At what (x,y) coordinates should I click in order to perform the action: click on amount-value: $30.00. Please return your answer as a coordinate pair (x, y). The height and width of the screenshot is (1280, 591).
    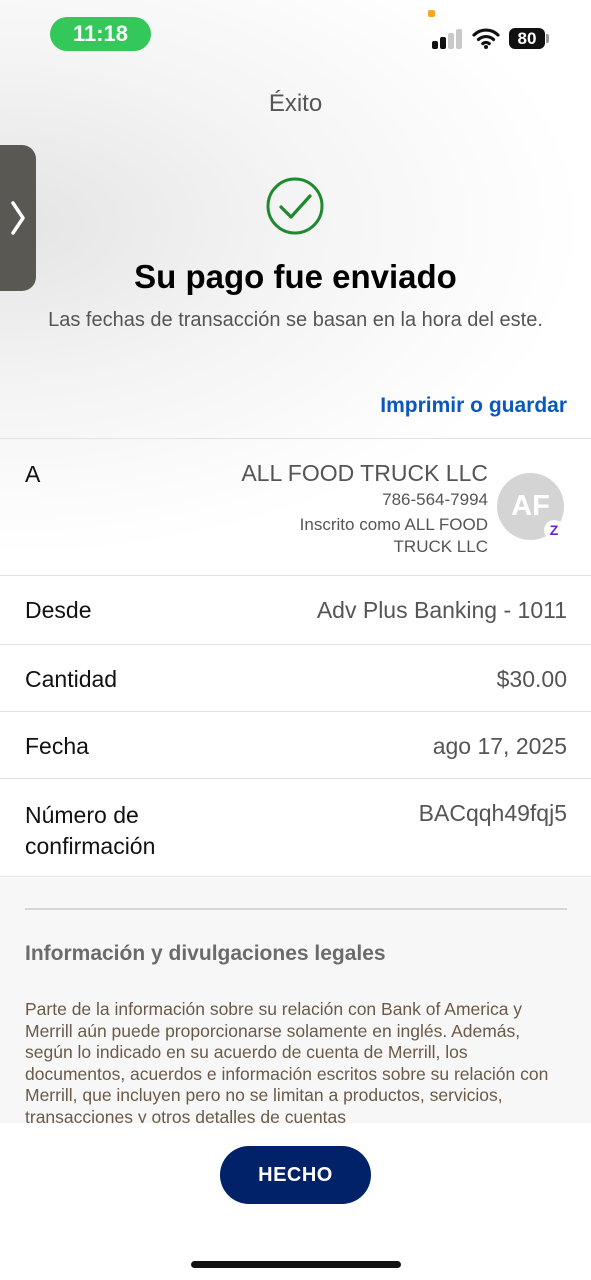
    Looking at the image, I should click on (531, 679).